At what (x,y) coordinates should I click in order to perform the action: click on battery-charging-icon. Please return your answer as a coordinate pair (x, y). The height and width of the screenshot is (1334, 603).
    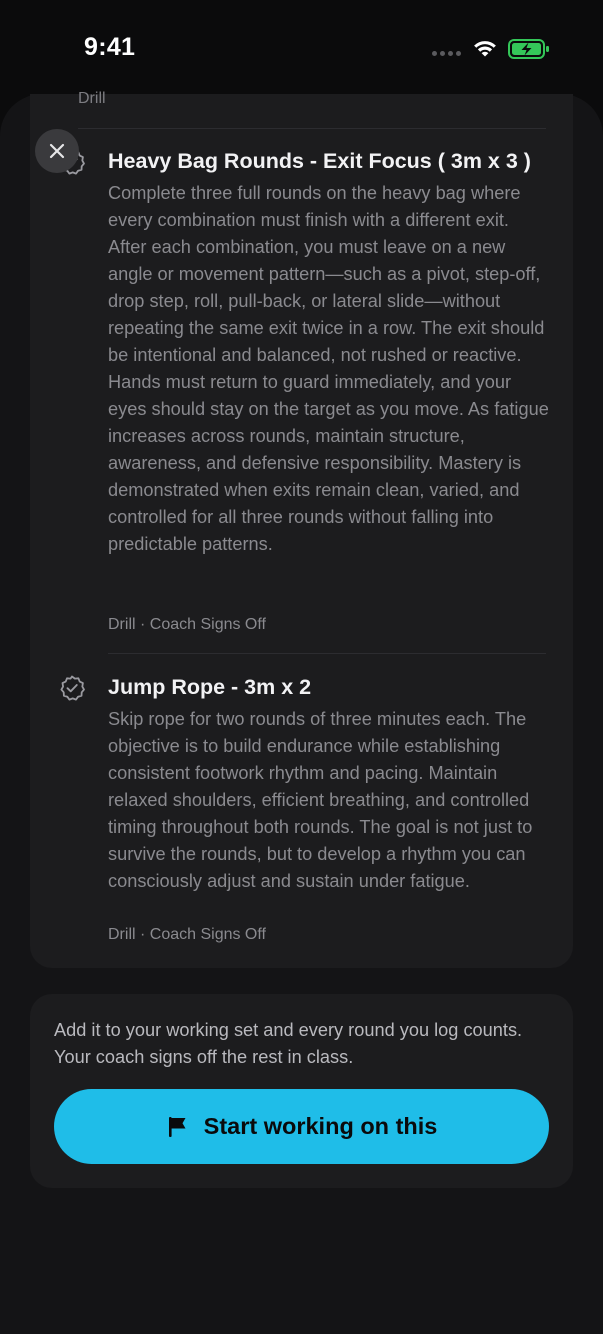
    Looking at the image, I should click on (528, 49).